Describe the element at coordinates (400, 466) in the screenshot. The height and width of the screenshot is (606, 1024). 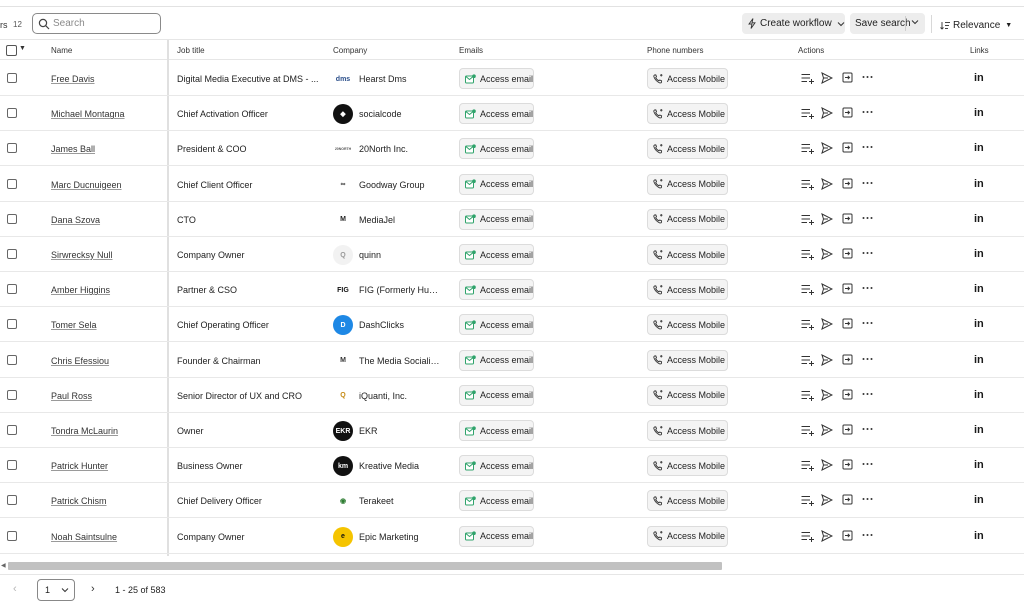
I see `company-name: Kreative Media` at that location.